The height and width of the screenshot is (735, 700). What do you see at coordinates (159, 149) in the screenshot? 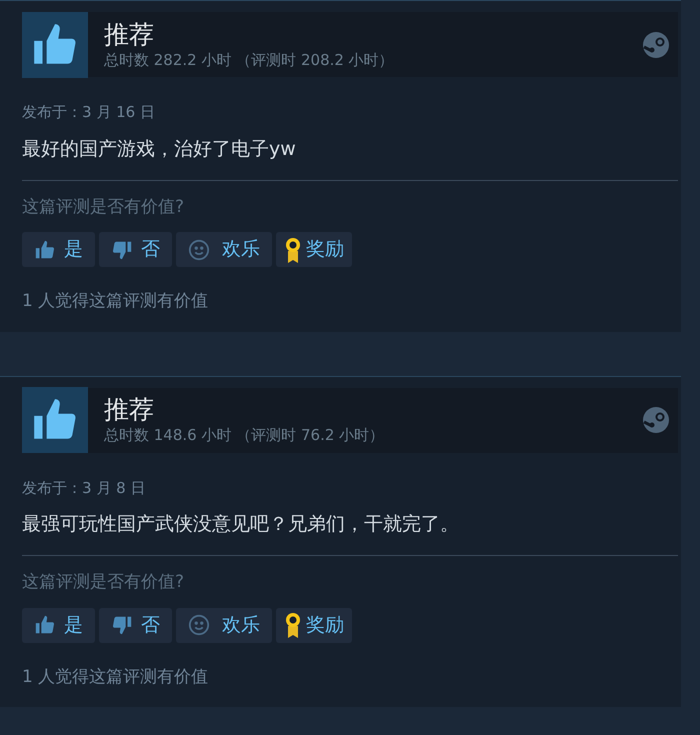
I see `review-text: 最好的国产游戏，治好了电子yw` at bounding box center [159, 149].